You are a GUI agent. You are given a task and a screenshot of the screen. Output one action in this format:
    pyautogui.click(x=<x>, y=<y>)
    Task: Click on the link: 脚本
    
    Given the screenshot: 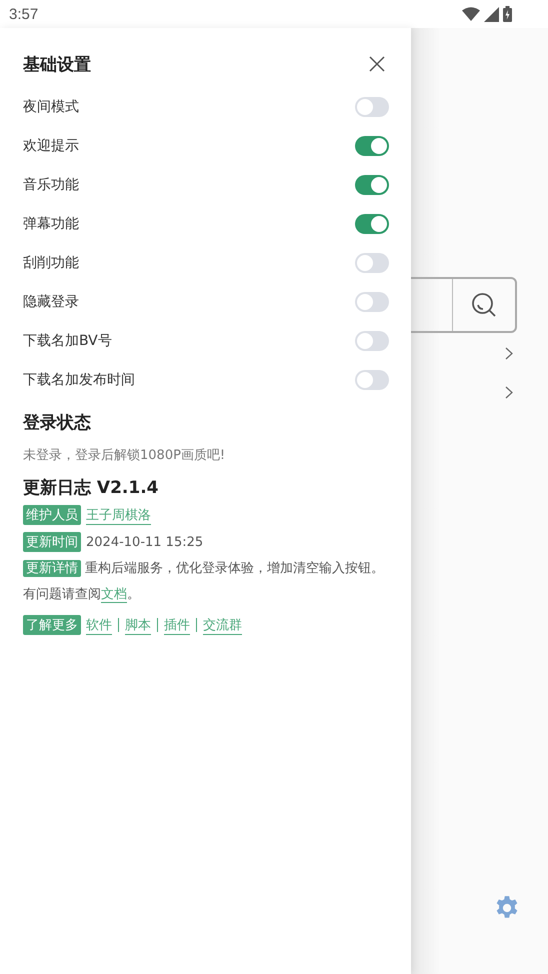 What is the action you would take?
    pyautogui.click(x=138, y=625)
    